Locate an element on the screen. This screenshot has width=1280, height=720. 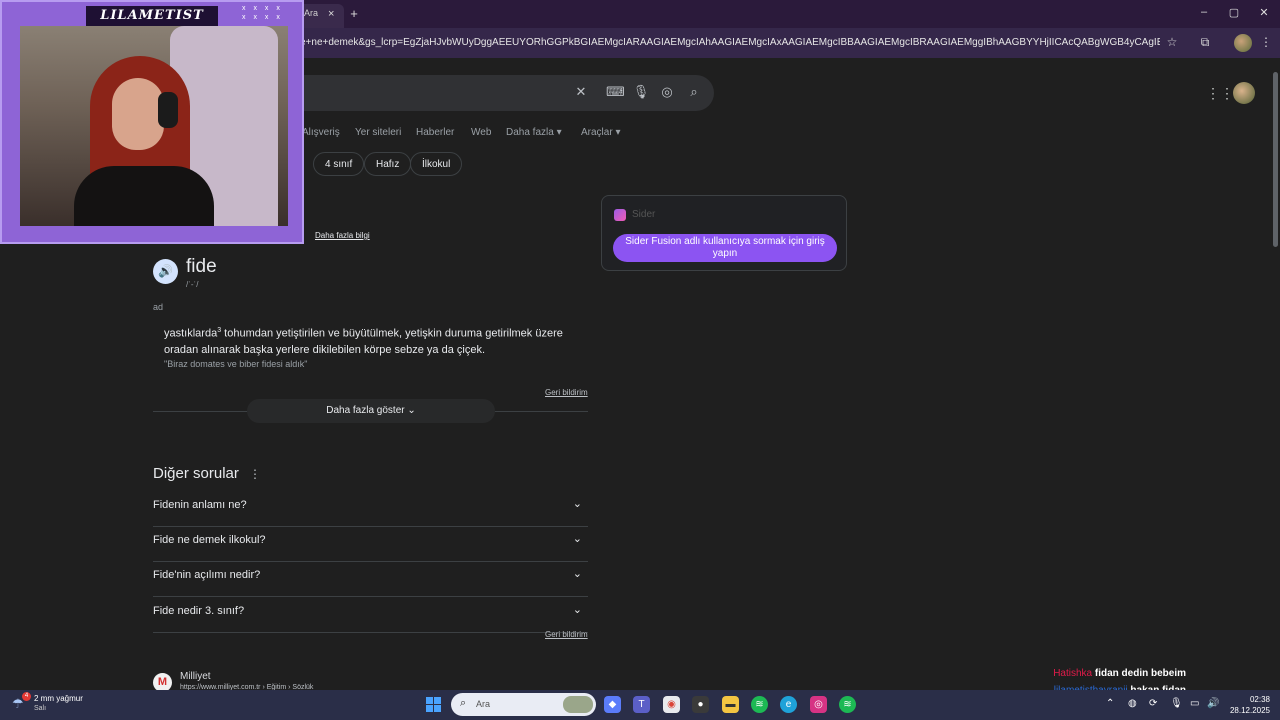
tray-app-icon: ◍ is located at coordinates (1132, 703).